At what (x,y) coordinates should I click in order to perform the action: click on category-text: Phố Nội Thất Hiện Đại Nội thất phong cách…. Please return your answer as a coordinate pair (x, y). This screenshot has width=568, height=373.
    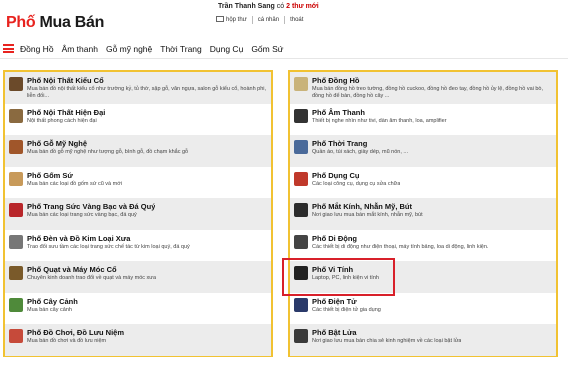
    Looking at the image, I should click on (66, 122).